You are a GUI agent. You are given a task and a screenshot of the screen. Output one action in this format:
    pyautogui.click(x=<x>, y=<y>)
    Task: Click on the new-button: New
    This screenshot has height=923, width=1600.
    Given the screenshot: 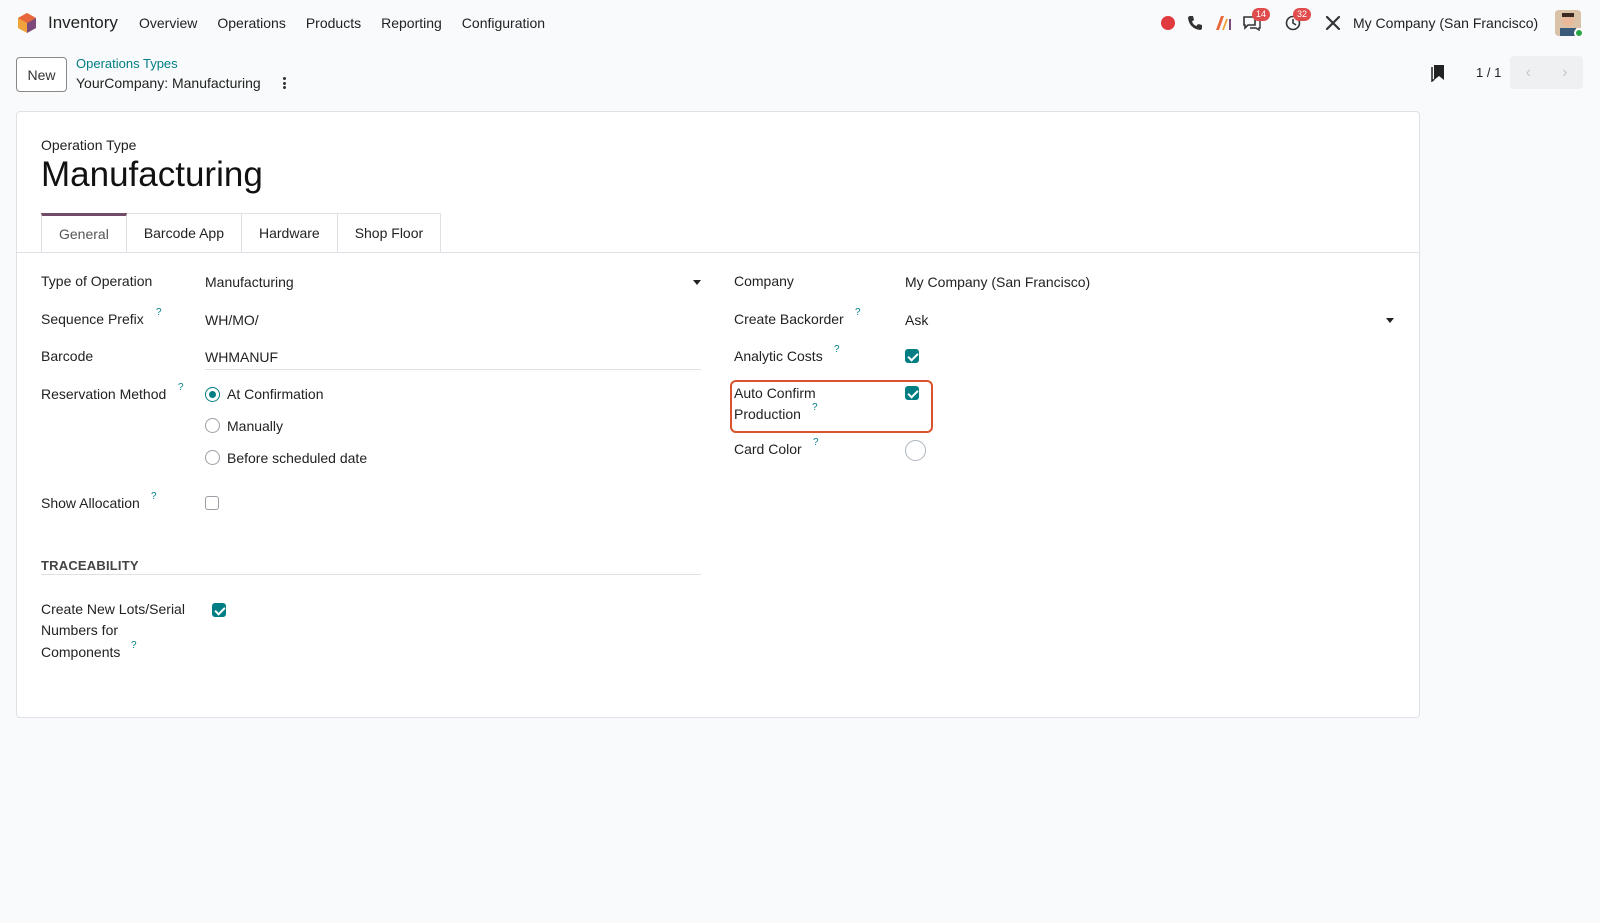 What is the action you would take?
    pyautogui.click(x=41, y=74)
    